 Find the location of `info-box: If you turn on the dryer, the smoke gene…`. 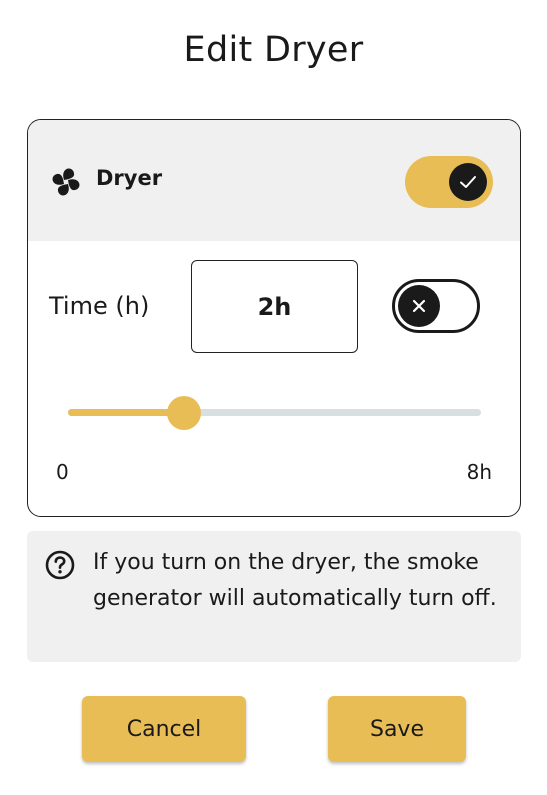

info-box: If you turn on the dryer, the smoke gene… is located at coordinates (274, 596).